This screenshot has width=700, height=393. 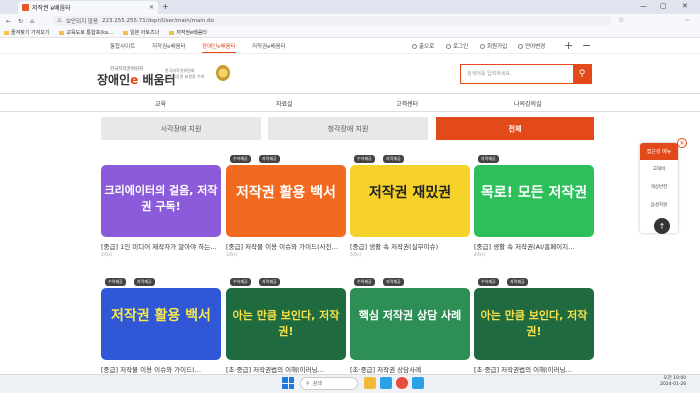 I want to click on card-art-text: 저작권 활용 백서, so click(x=161, y=316).